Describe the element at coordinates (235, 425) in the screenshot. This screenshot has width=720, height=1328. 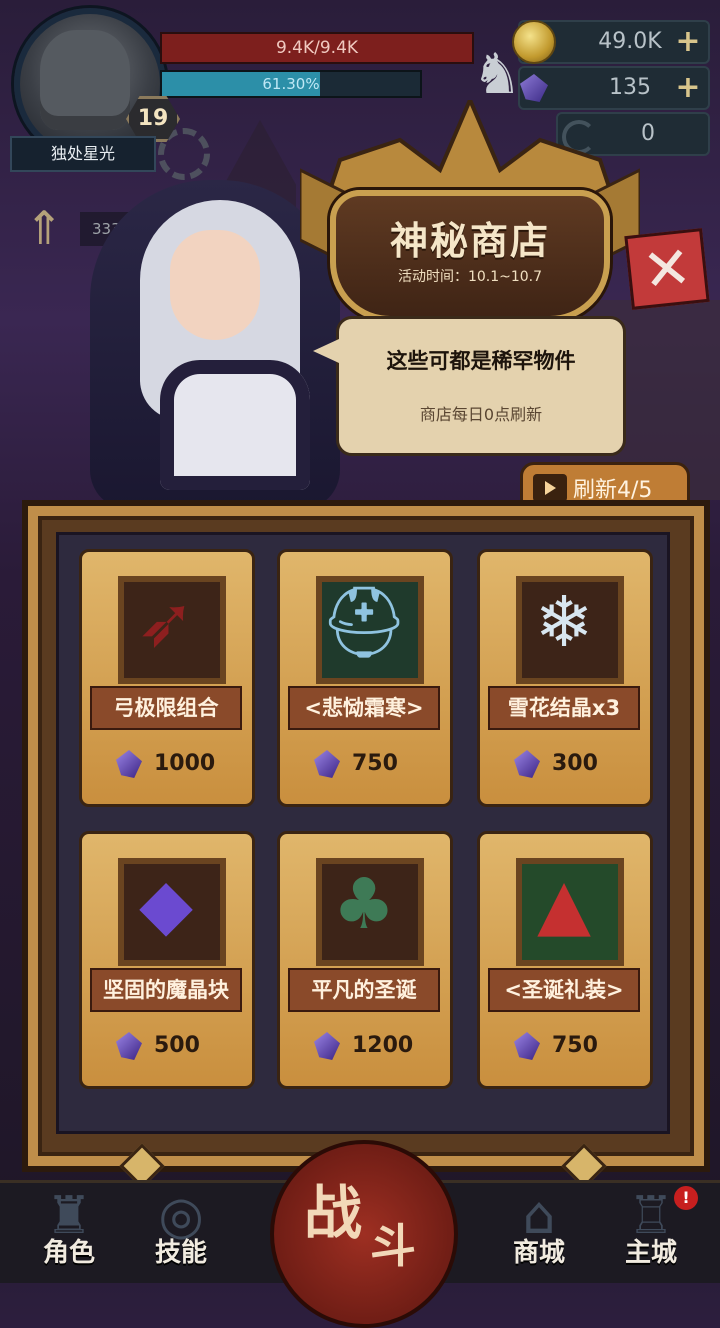
I see `merchant-body` at that location.